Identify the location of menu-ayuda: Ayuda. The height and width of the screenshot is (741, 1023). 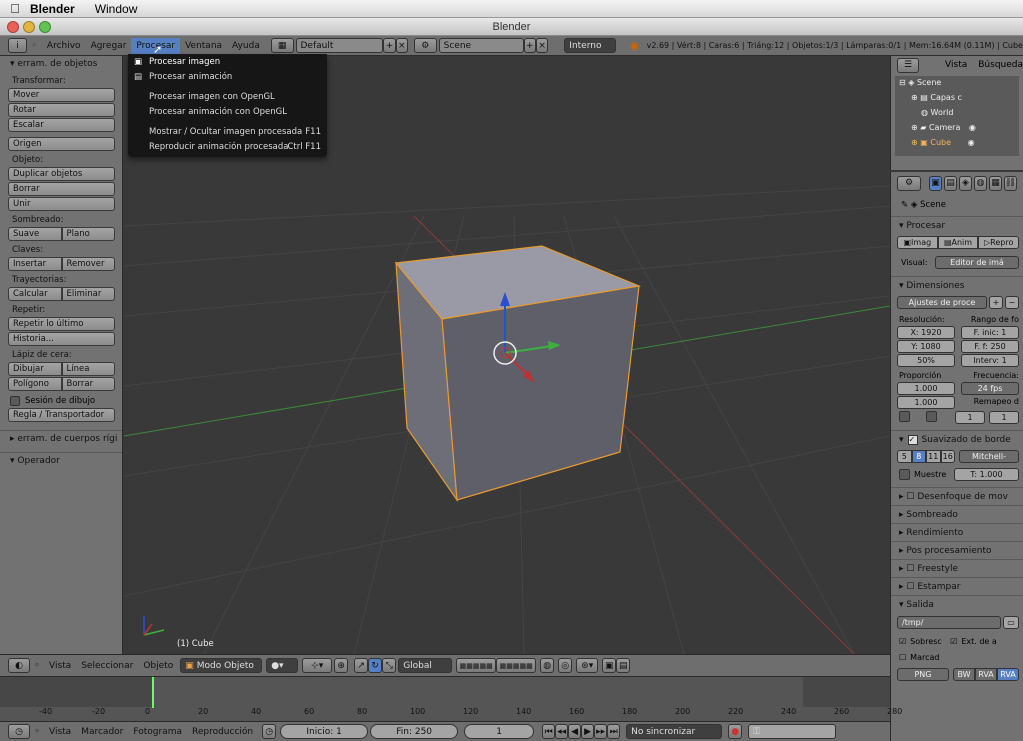
(246, 46).